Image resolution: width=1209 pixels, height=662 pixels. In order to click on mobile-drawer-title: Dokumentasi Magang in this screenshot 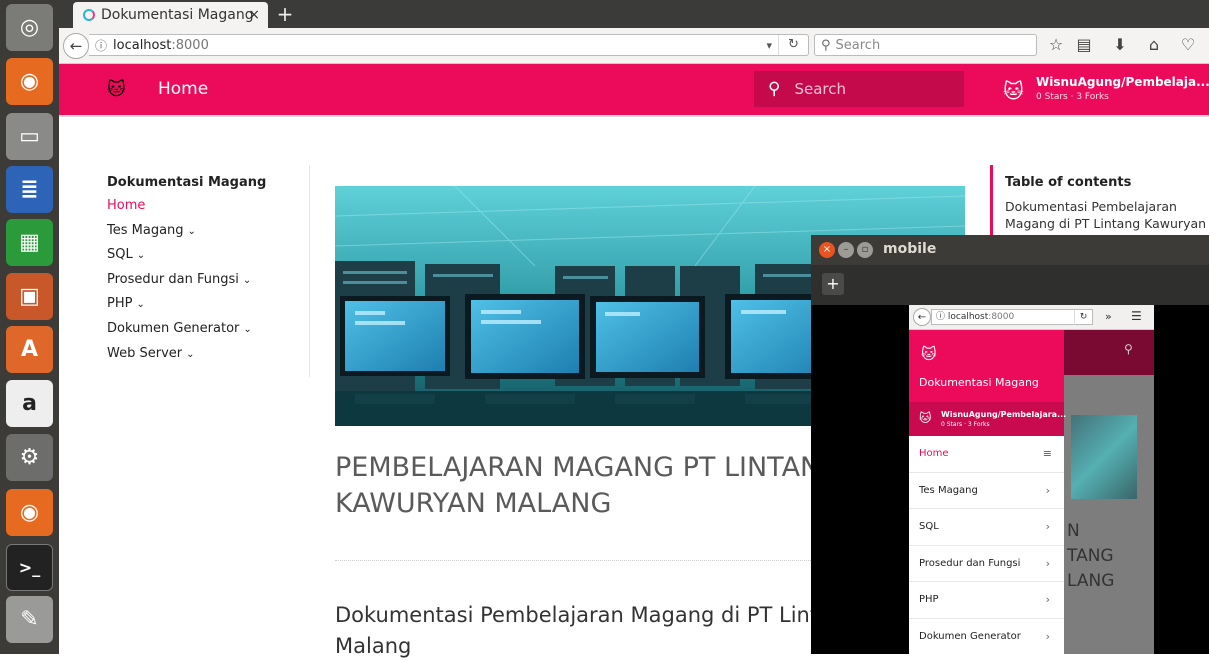, I will do `click(979, 382)`.